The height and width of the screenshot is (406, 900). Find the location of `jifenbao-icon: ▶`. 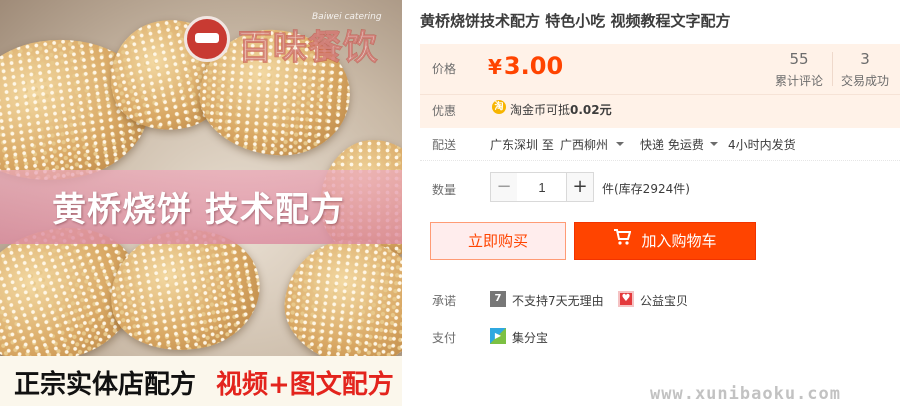

jifenbao-icon: ▶ is located at coordinates (498, 336).